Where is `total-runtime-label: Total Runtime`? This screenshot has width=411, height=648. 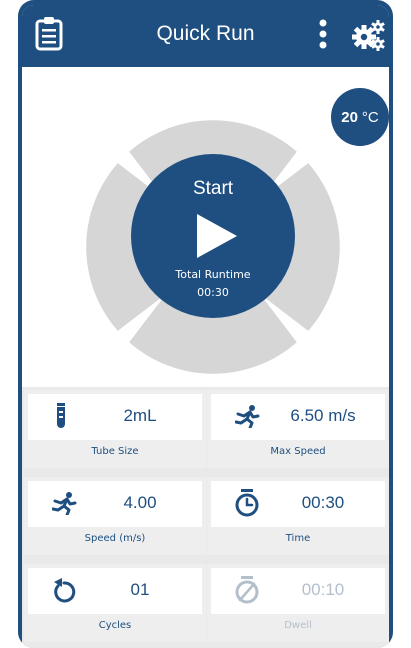
total-runtime-label: Total Runtime is located at coordinates (213, 274).